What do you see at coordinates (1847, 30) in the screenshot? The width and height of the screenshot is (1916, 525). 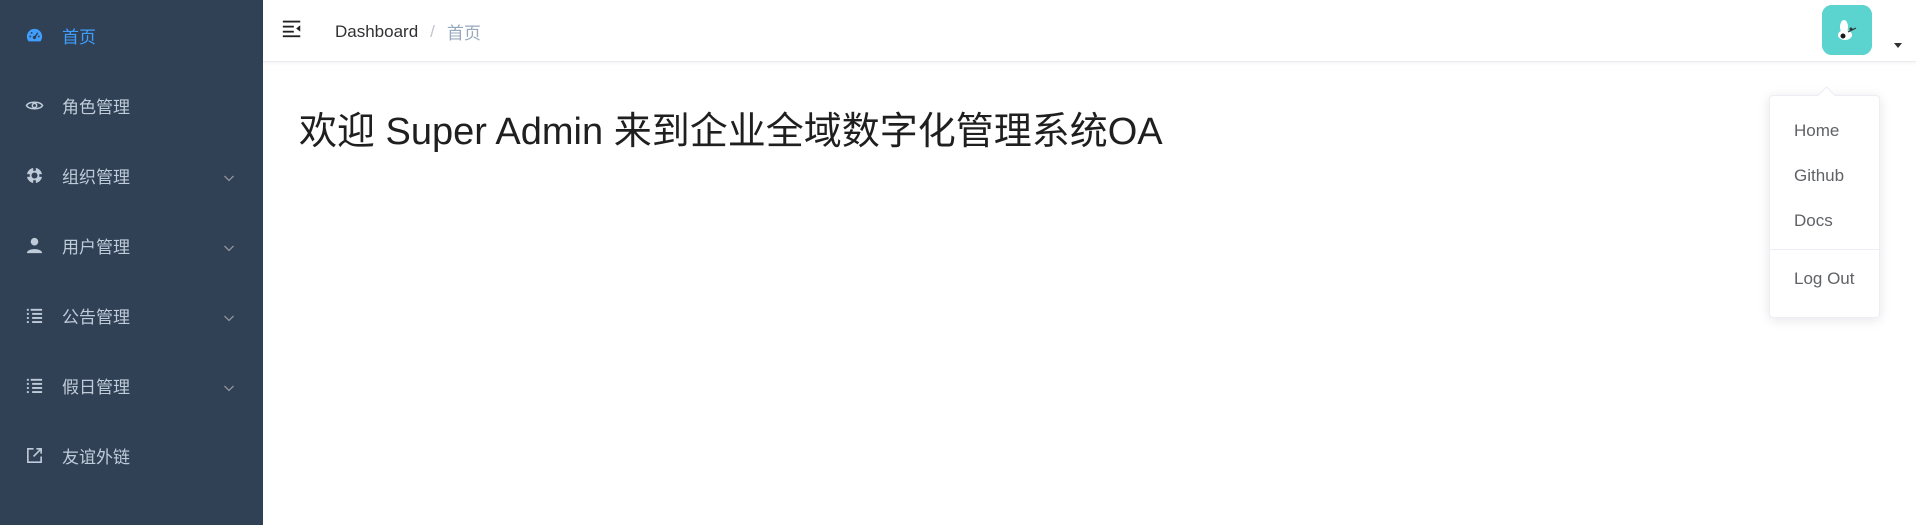 I see `avatar` at bounding box center [1847, 30].